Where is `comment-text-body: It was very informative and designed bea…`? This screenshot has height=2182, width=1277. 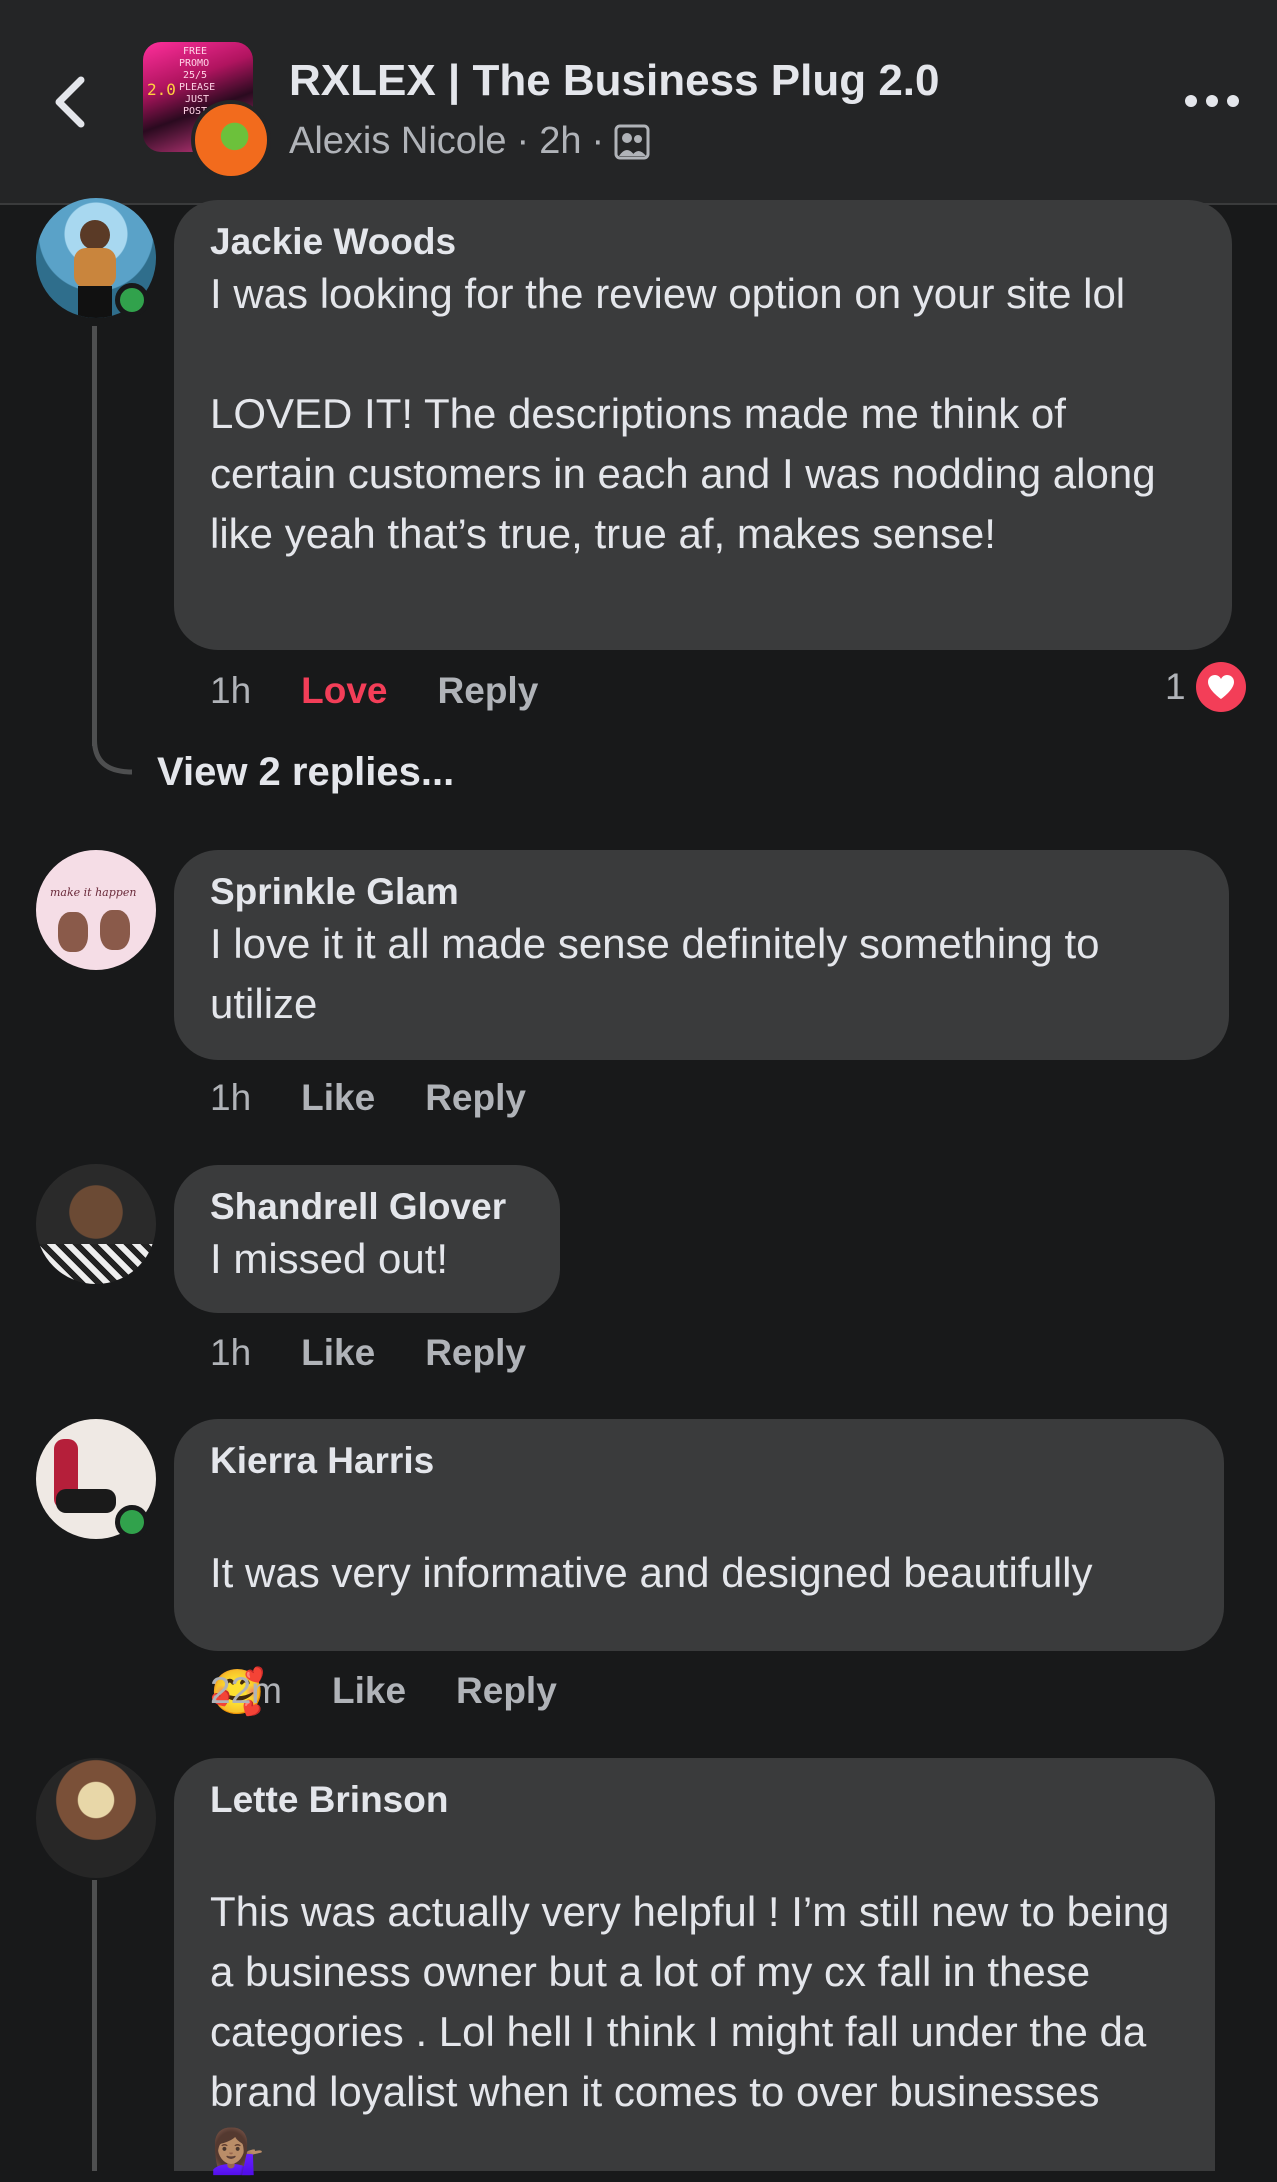
comment-text-body: It was very informative and designed bea… is located at coordinates (651, 1572).